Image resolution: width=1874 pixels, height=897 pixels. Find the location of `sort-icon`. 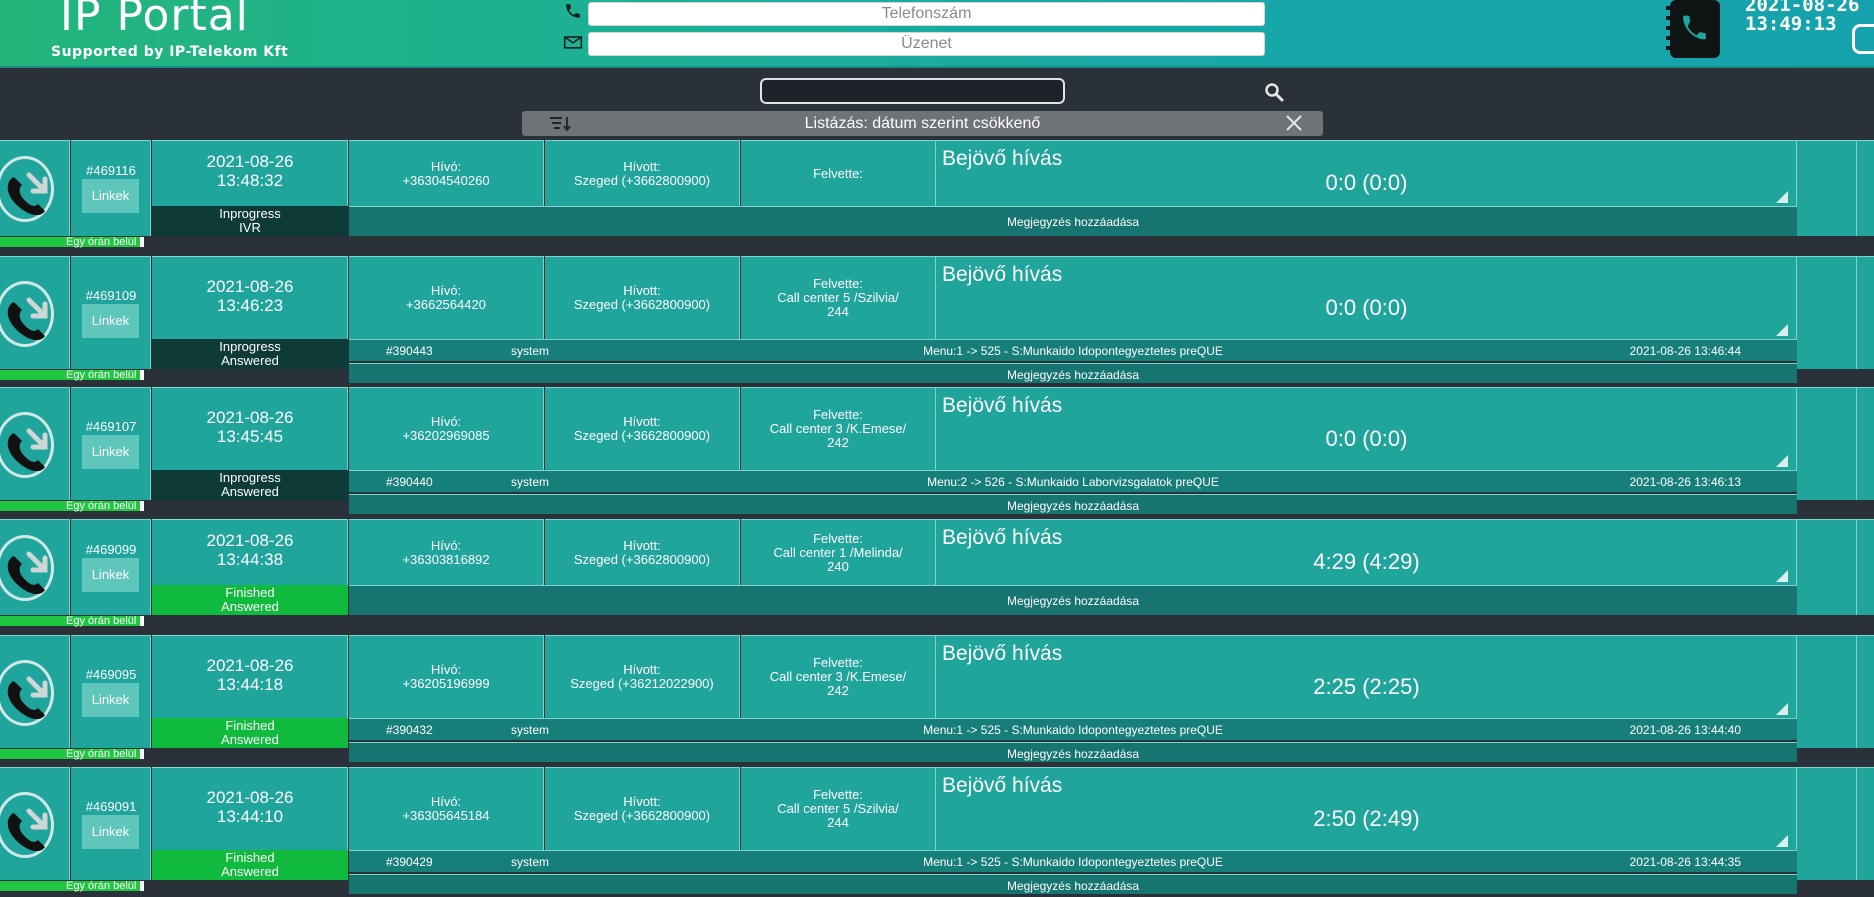

sort-icon is located at coordinates (561, 123).